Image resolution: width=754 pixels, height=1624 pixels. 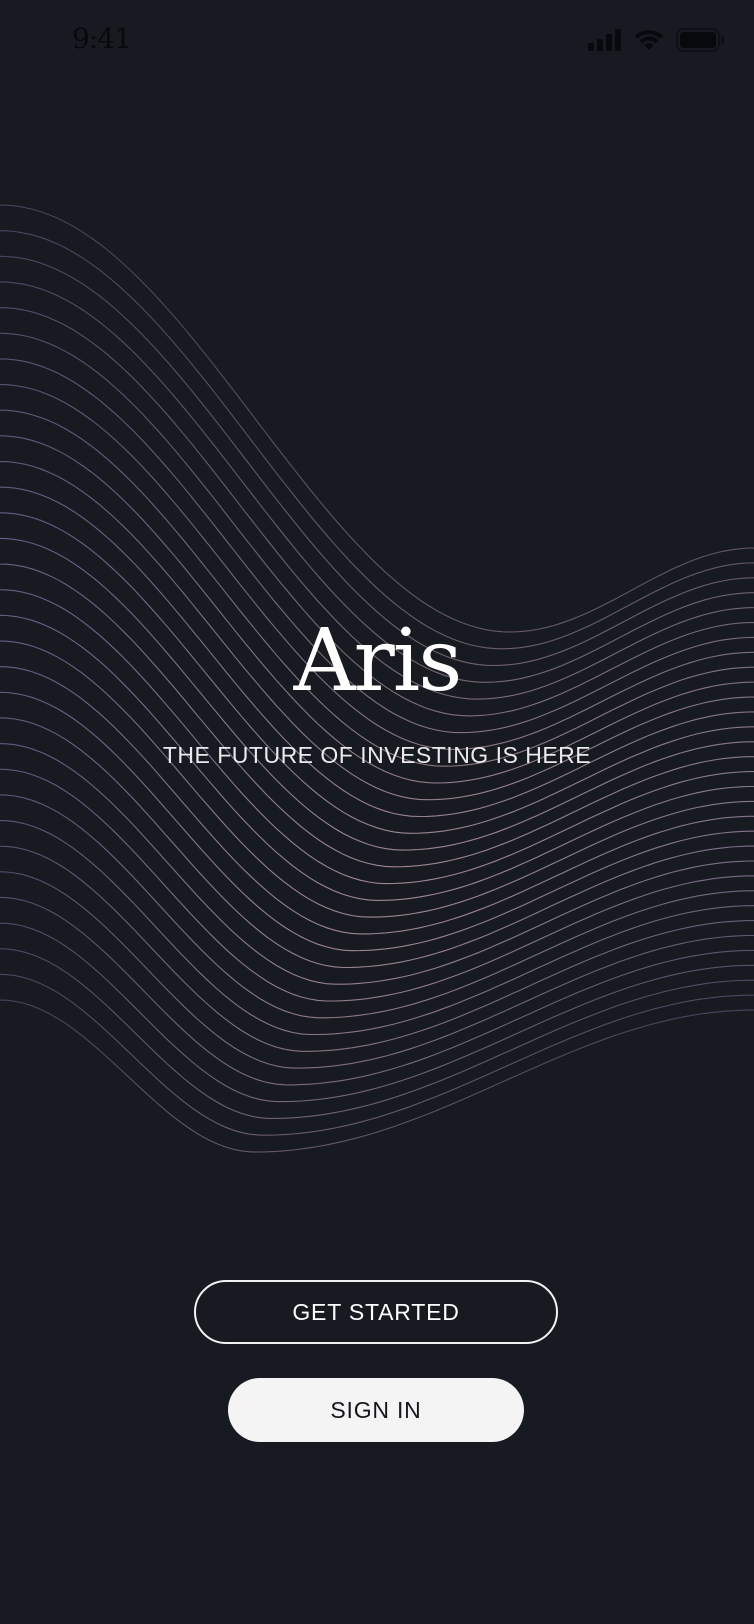 I want to click on status-time: 9:41, so click(x=102, y=38).